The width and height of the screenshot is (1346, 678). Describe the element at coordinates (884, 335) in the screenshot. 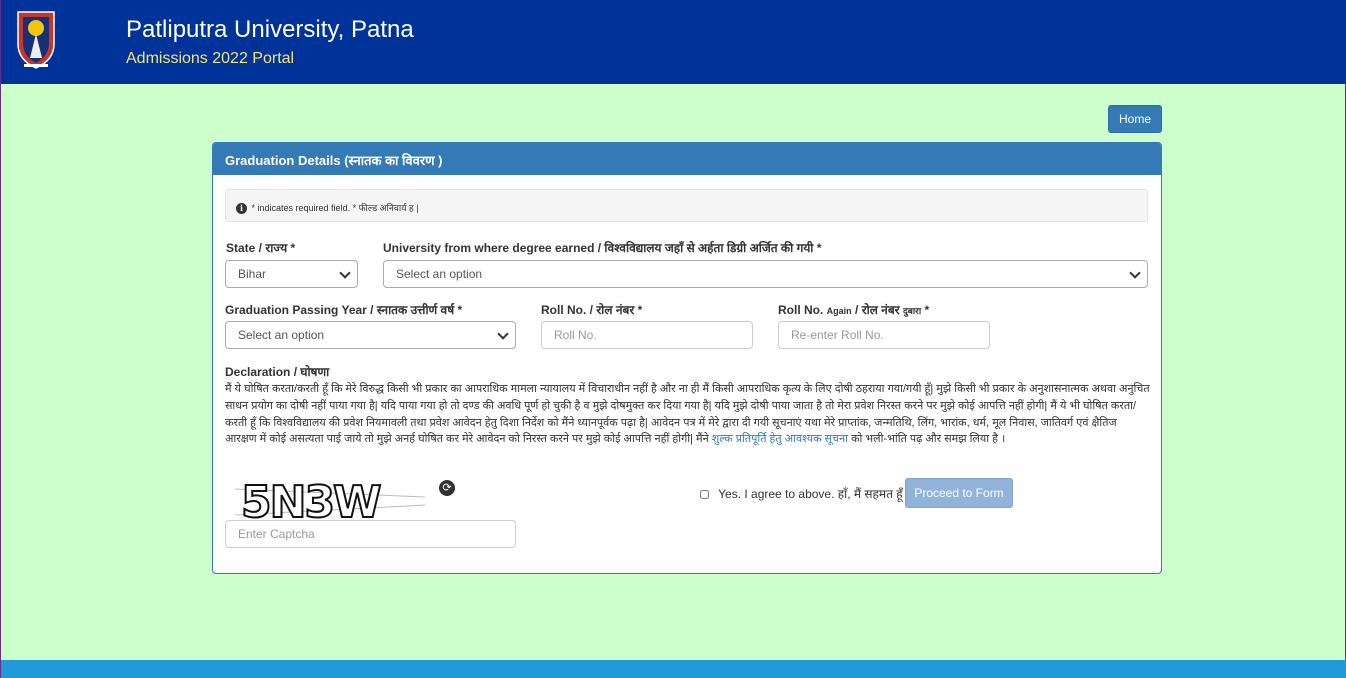

I see `roll-no-again-input: Re-enter Roll No.` at that location.